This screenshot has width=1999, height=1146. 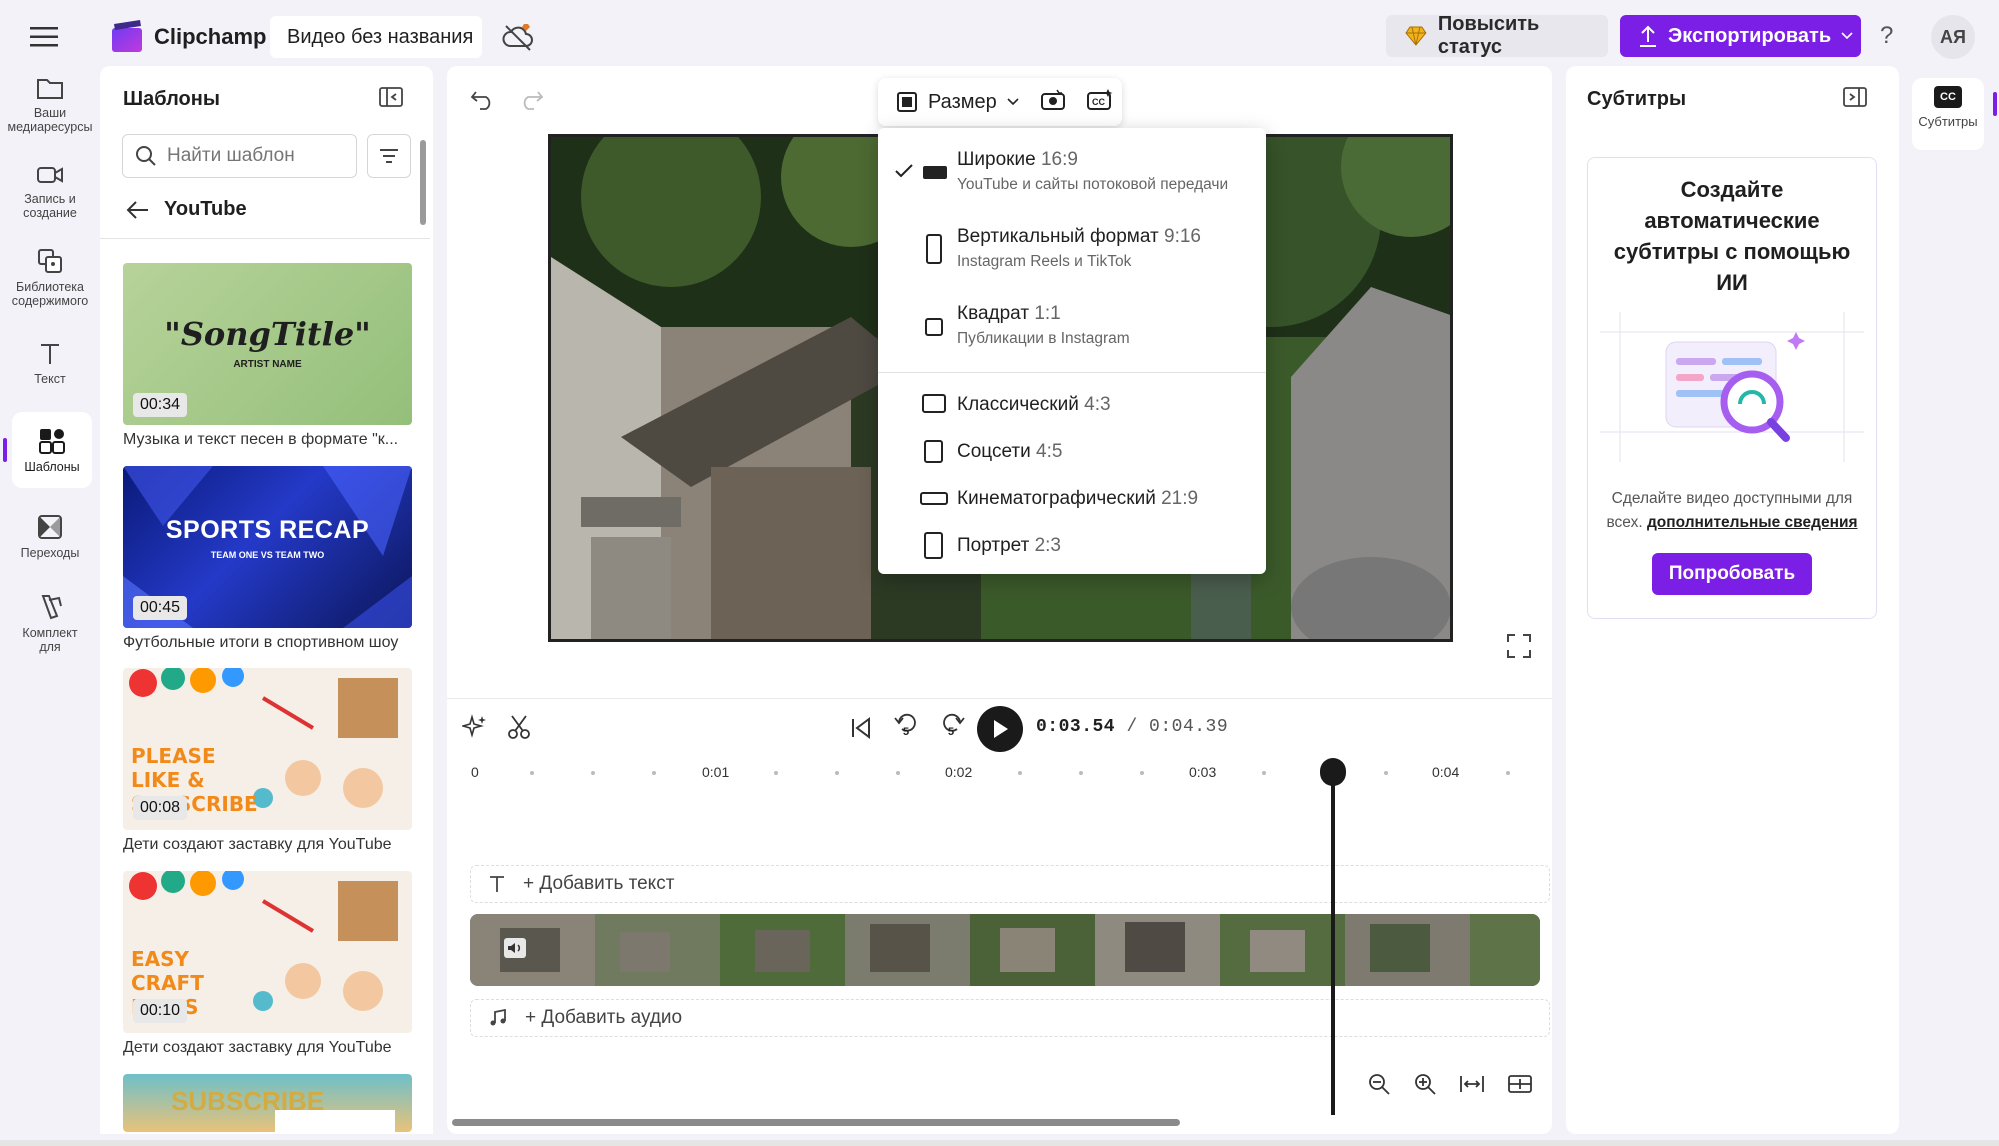 I want to click on portrait-shape-icon, so click(x=933, y=545).